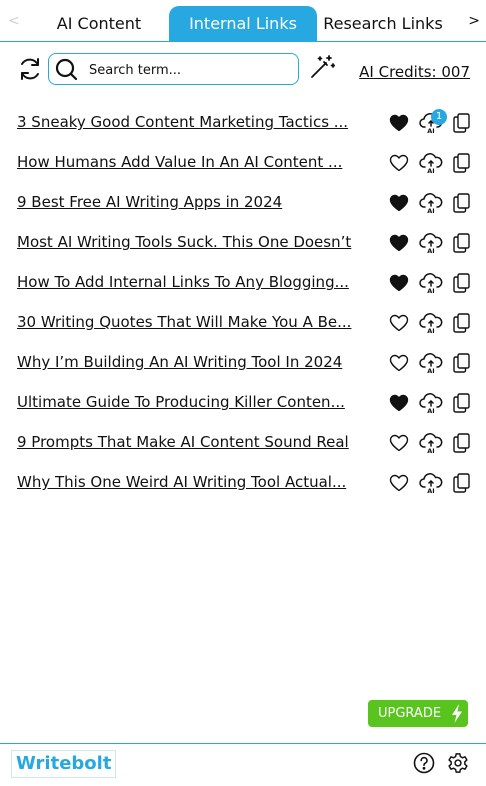 Image resolution: width=486 pixels, height=786 pixels. I want to click on list-item: 9 Best Free AI Writing Apps in 2024 AI, so click(243, 204).